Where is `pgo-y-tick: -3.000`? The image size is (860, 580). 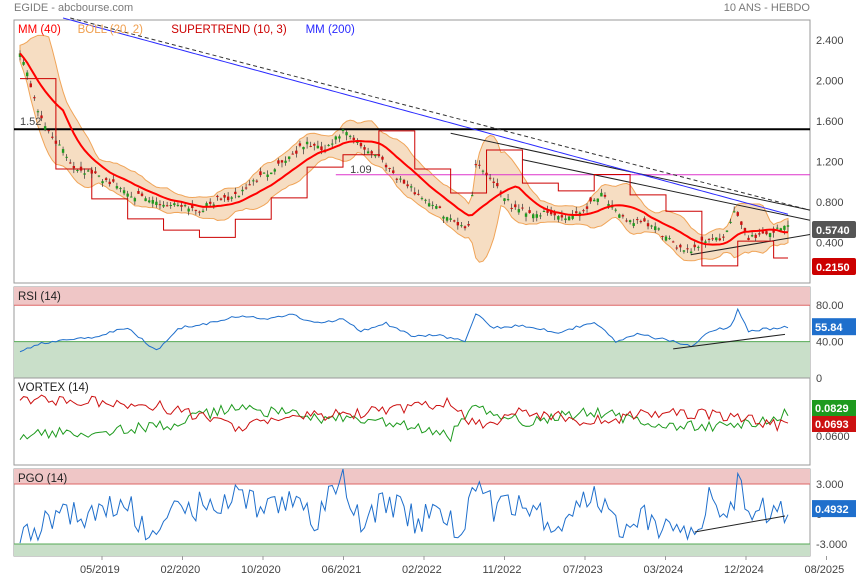 pgo-y-tick: -3.000 is located at coordinates (831, 545).